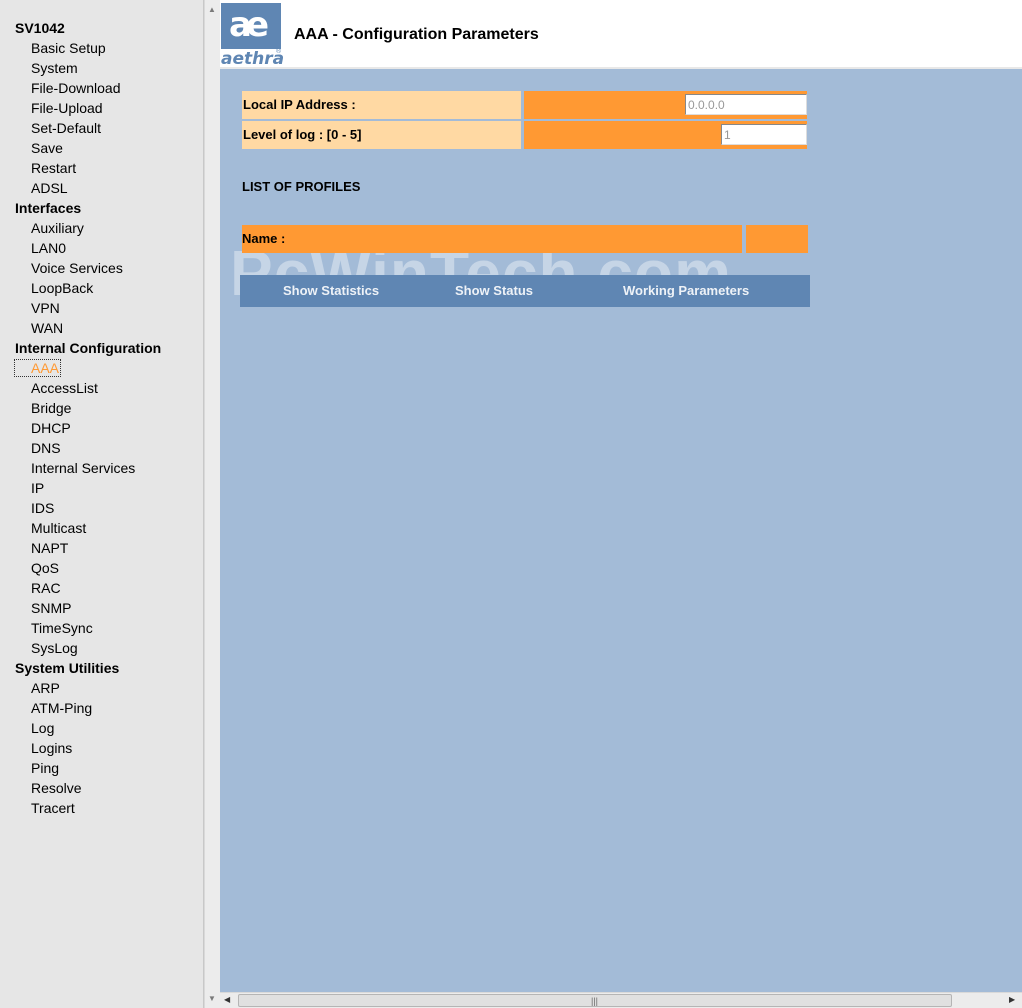  I want to click on nav-item-ids: IDS, so click(42, 508).